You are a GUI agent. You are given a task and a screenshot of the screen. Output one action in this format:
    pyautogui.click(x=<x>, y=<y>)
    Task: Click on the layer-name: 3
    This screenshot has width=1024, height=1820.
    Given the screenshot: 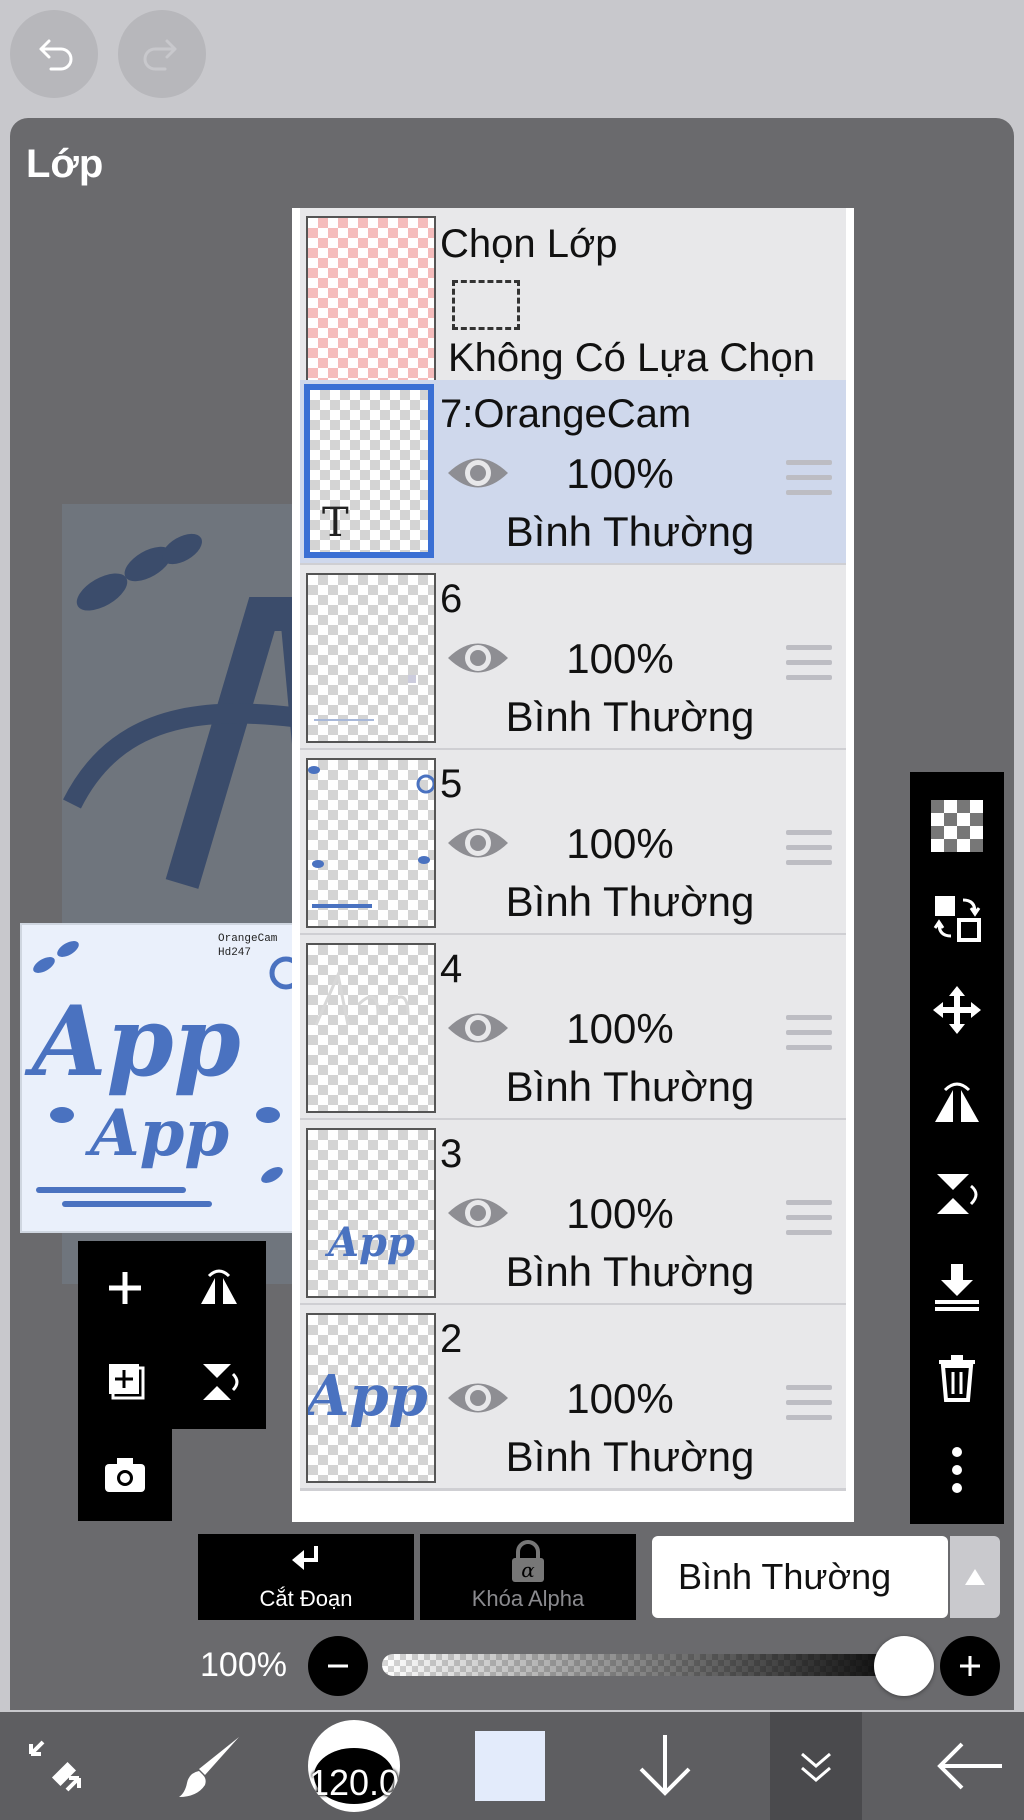 What is the action you would take?
    pyautogui.click(x=451, y=1154)
    